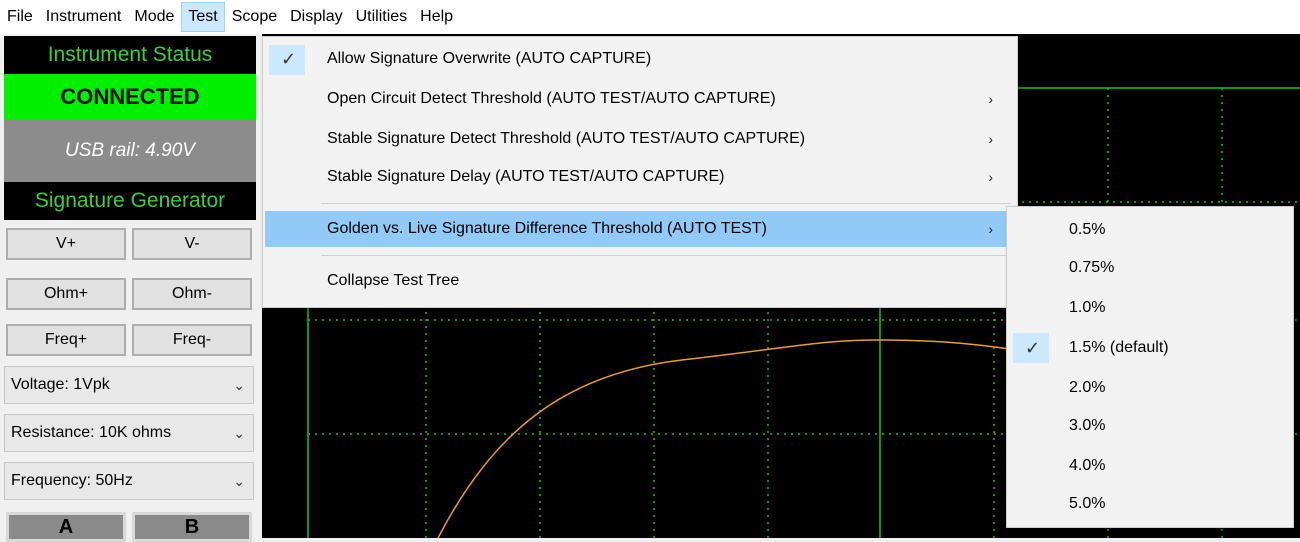 The width and height of the screenshot is (1300, 542). Describe the element at coordinates (1087, 503) in the screenshot. I see `option-label: 5.0%` at that location.